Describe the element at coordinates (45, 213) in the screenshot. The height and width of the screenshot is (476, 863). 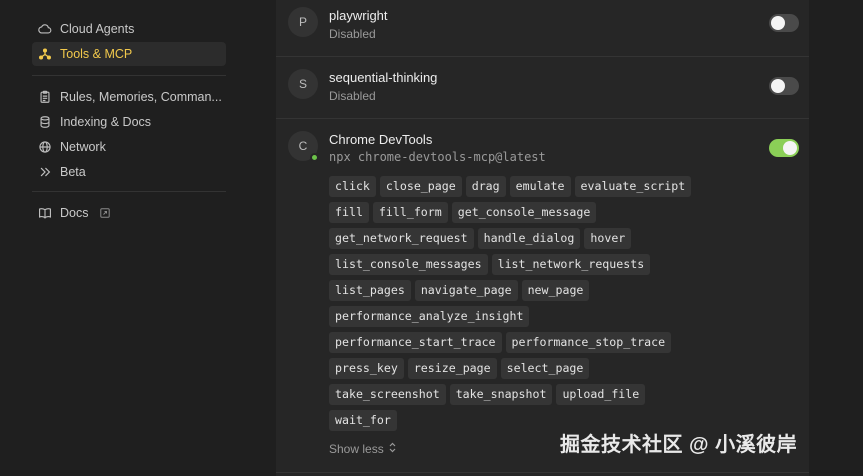
I see `book-icon` at that location.